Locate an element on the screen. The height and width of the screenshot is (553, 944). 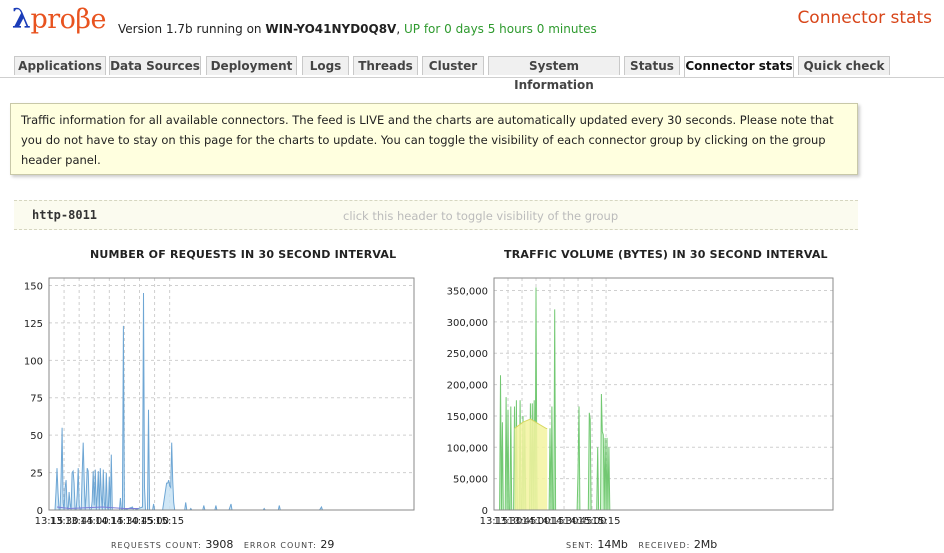
sent-value: 14Mb is located at coordinates (612, 544).